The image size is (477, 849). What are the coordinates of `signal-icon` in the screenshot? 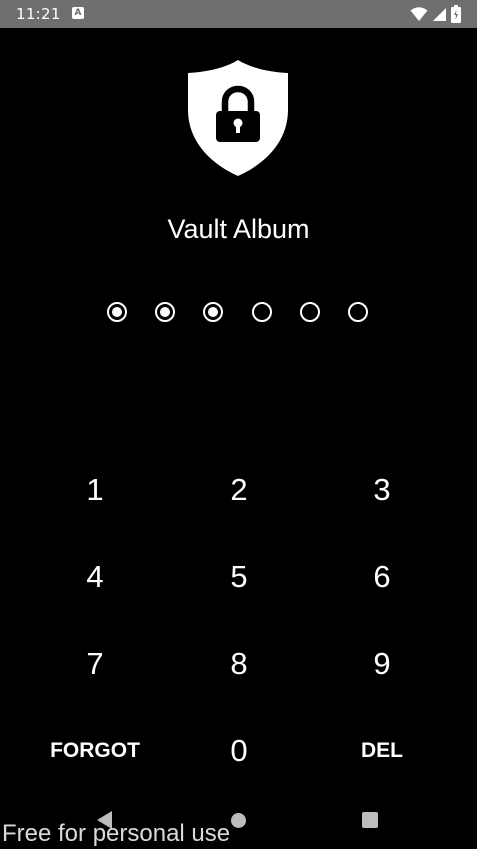 It's located at (439, 14).